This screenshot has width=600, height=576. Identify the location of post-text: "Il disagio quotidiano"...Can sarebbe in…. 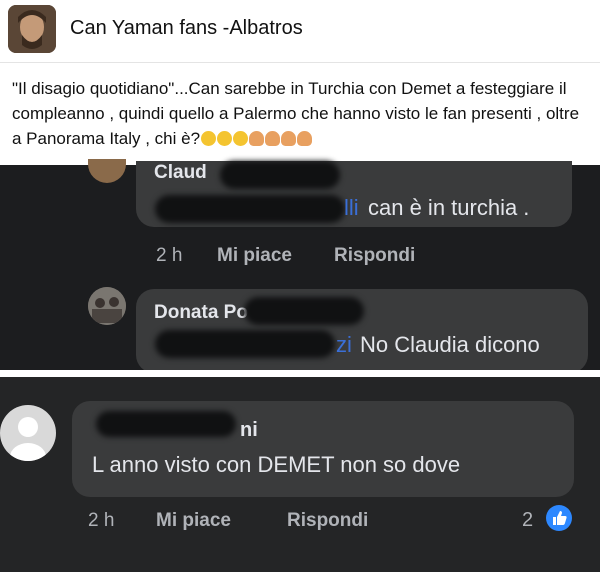
(302, 113).